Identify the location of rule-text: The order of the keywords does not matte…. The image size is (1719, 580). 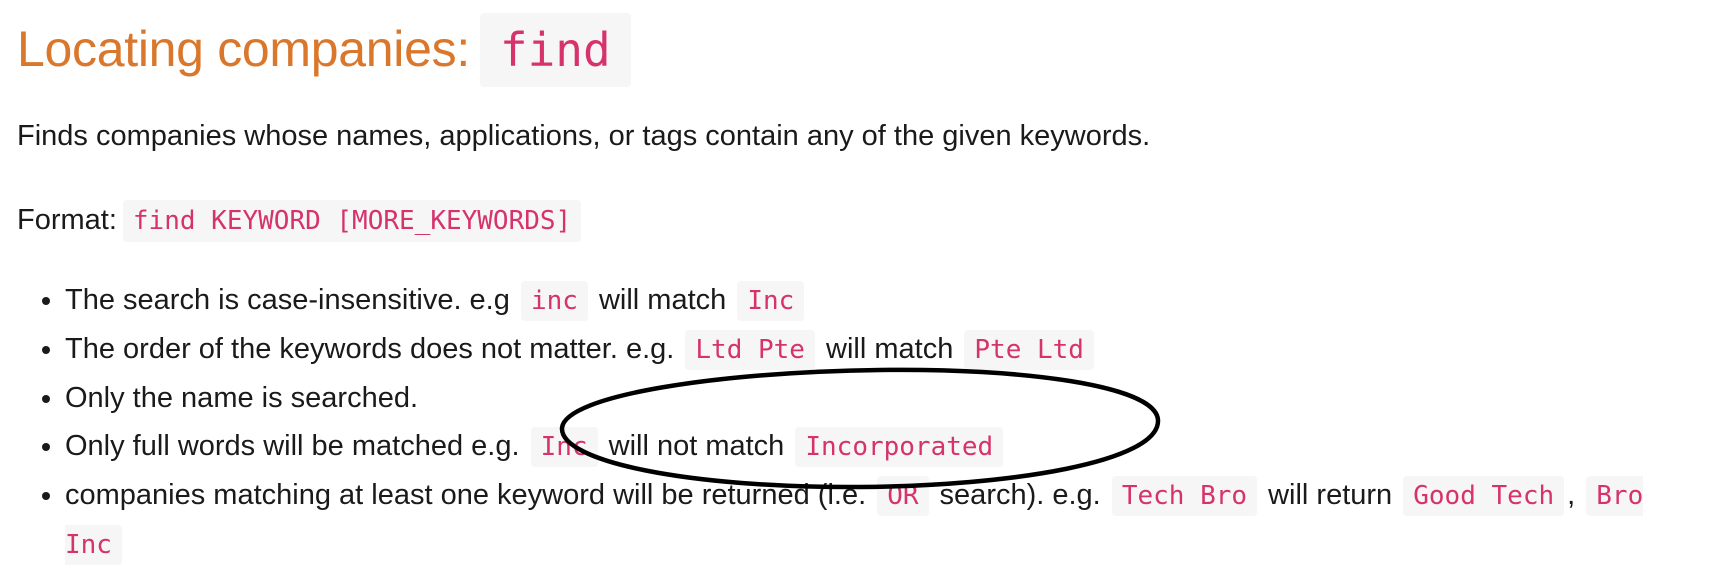
(374, 349).